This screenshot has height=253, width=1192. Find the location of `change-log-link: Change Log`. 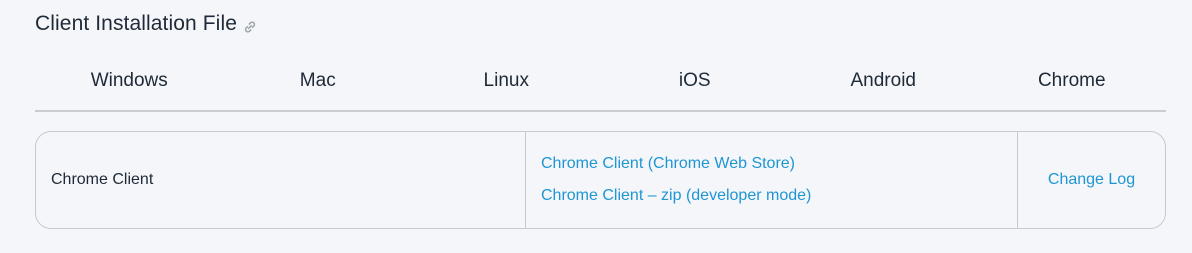

change-log-link: Change Log is located at coordinates (1091, 180).